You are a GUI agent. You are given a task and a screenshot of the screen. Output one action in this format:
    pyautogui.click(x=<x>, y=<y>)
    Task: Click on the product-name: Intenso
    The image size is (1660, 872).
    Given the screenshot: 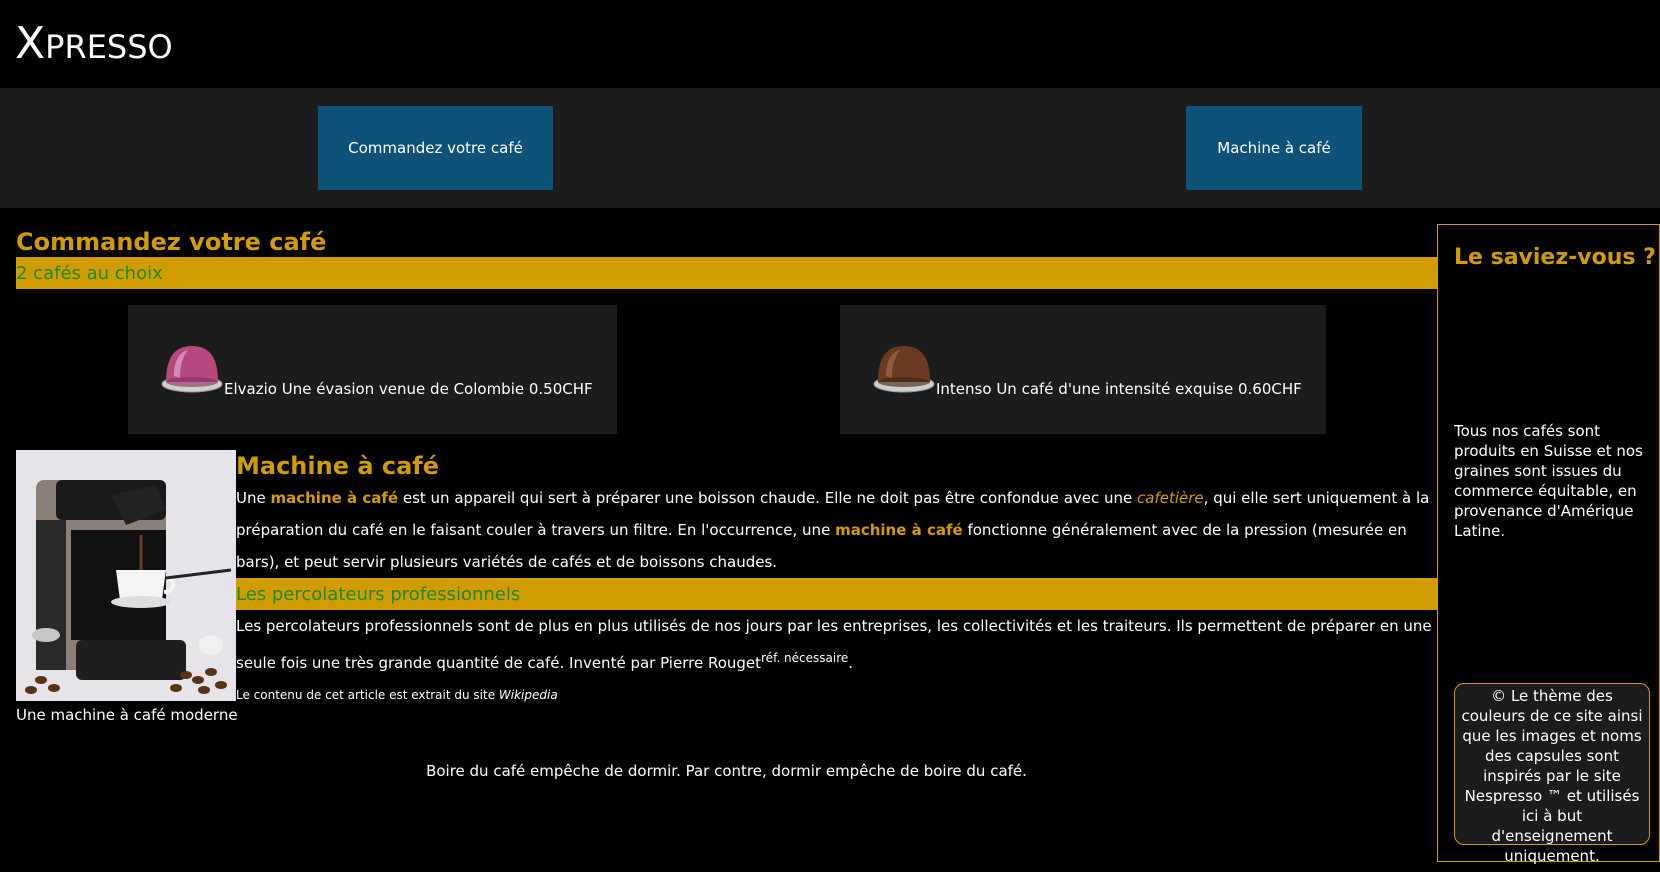 What is the action you would take?
    pyautogui.click(x=964, y=389)
    